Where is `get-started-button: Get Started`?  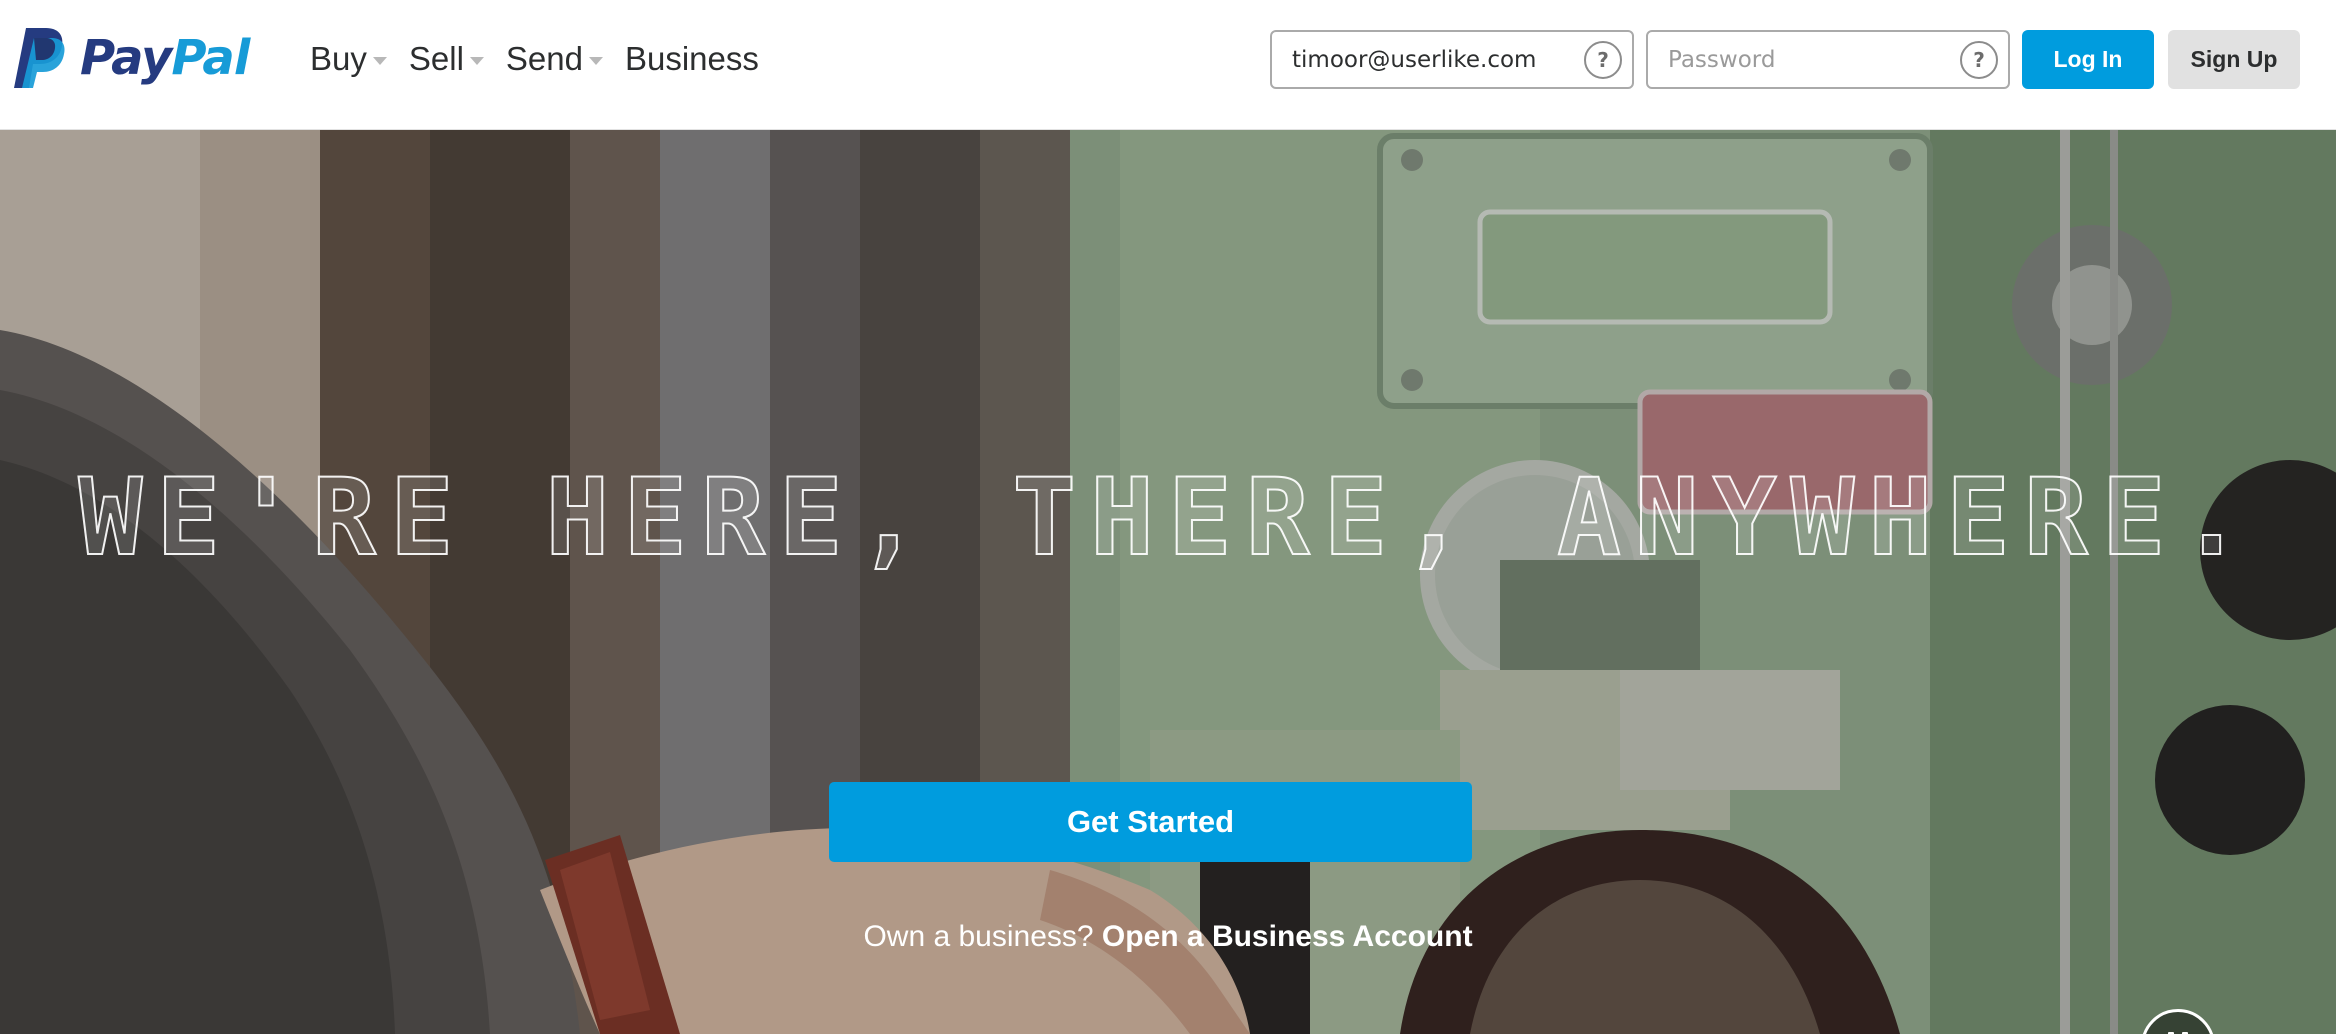 get-started-button: Get Started is located at coordinates (1150, 822).